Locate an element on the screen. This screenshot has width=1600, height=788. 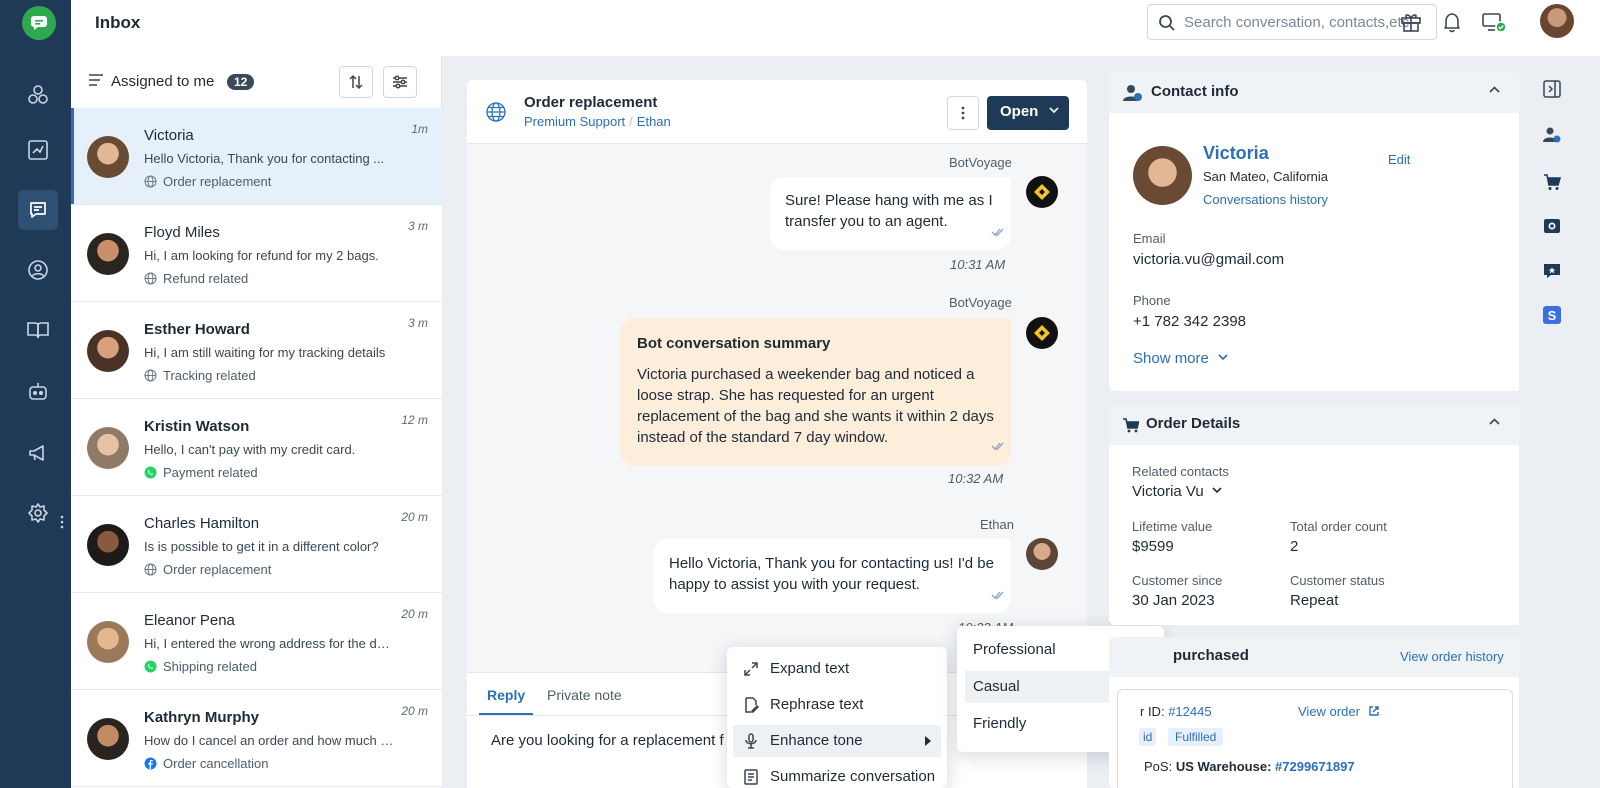
contact-location: San Mateo, California is located at coordinates (1266, 176).